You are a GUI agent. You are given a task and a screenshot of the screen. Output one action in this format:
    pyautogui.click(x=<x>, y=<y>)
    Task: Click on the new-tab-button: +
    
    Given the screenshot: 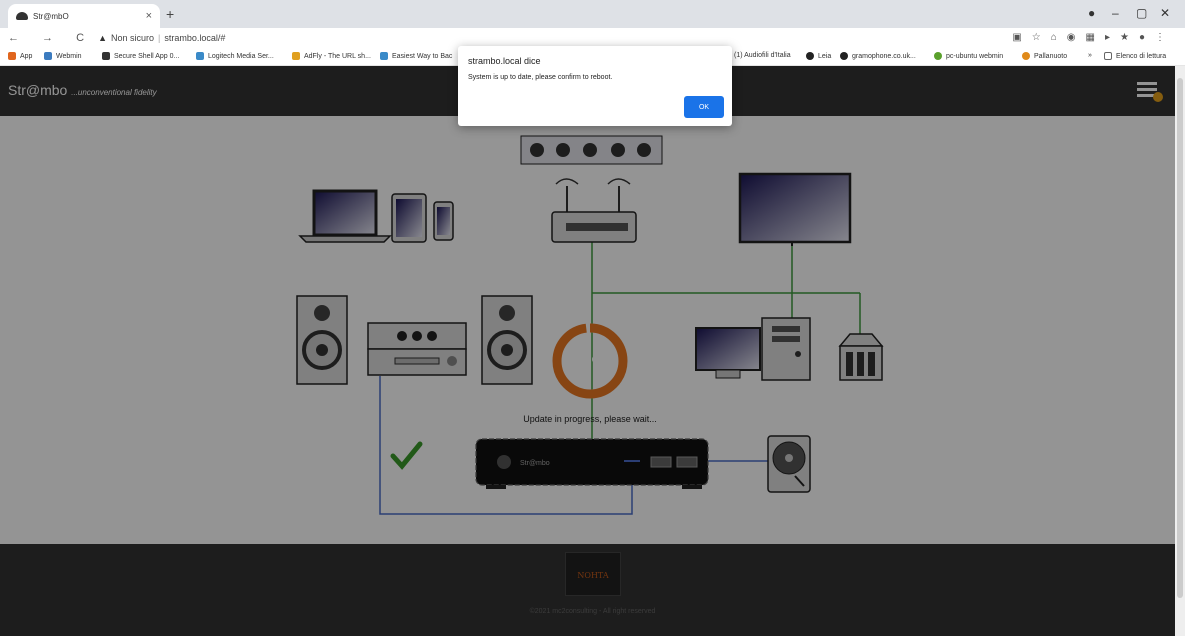 What is the action you would take?
    pyautogui.click(x=170, y=14)
    